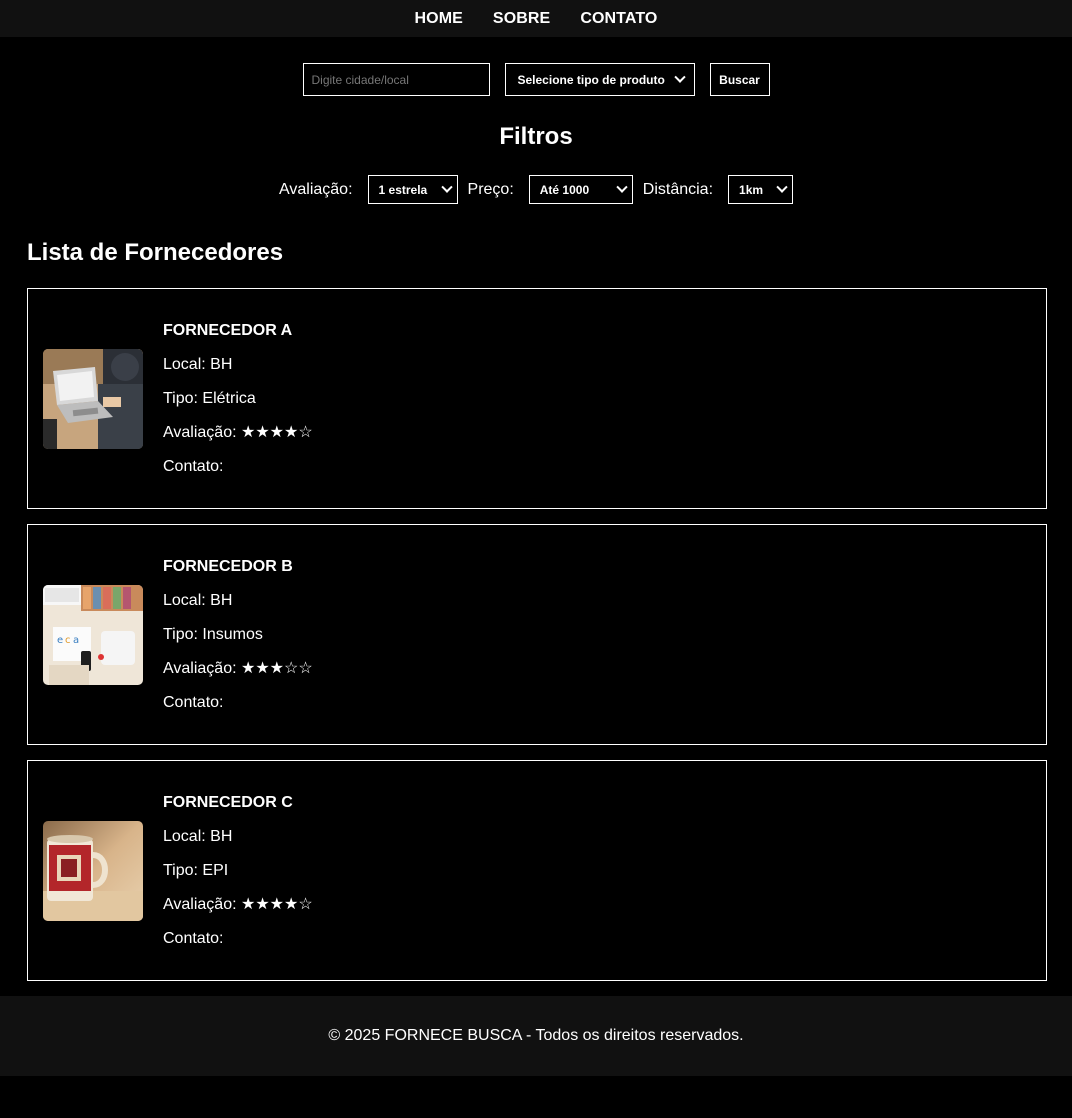 The width and height of the screenshot is (1072, 1118). Describe the element at coordinates (228, 330) in the screenshot. I see `supplier-name: FORNECEDOR A` at that location.